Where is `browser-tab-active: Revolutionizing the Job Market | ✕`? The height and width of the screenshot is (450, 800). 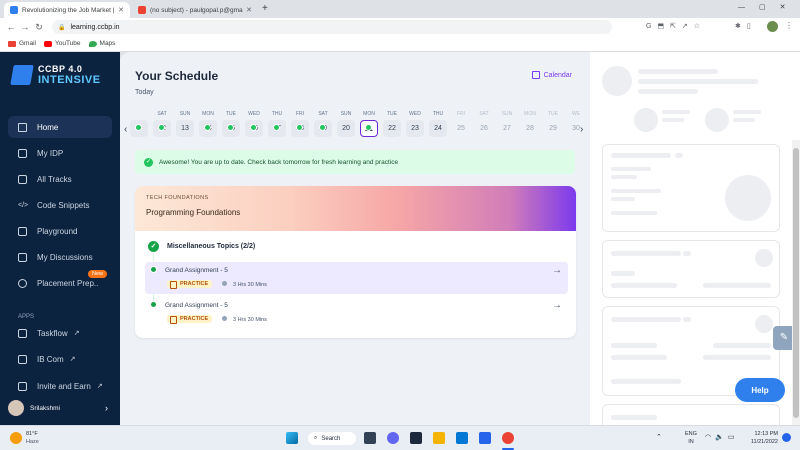 browser-tab-active: Revolutionizing the Job Market | ✕ is located at coordinates (67, 10).